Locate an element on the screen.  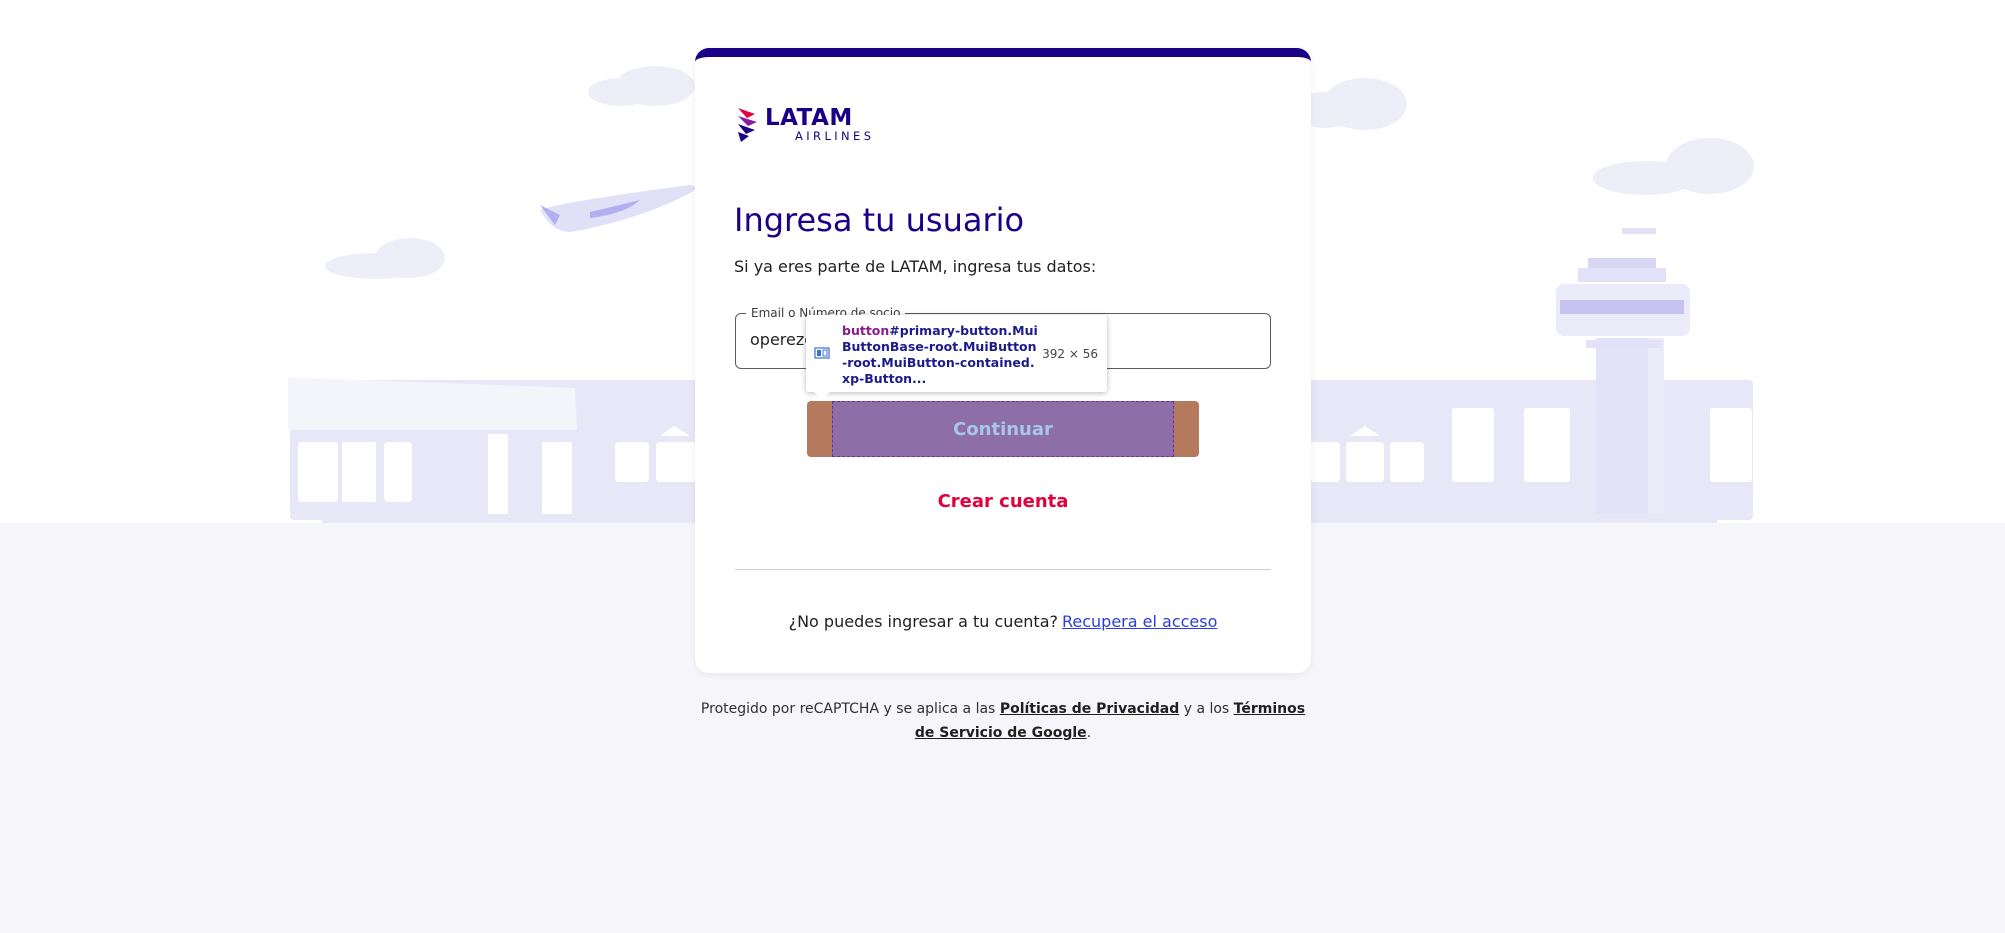
footer-middle: y a los is located at coordinates (1206, 709).